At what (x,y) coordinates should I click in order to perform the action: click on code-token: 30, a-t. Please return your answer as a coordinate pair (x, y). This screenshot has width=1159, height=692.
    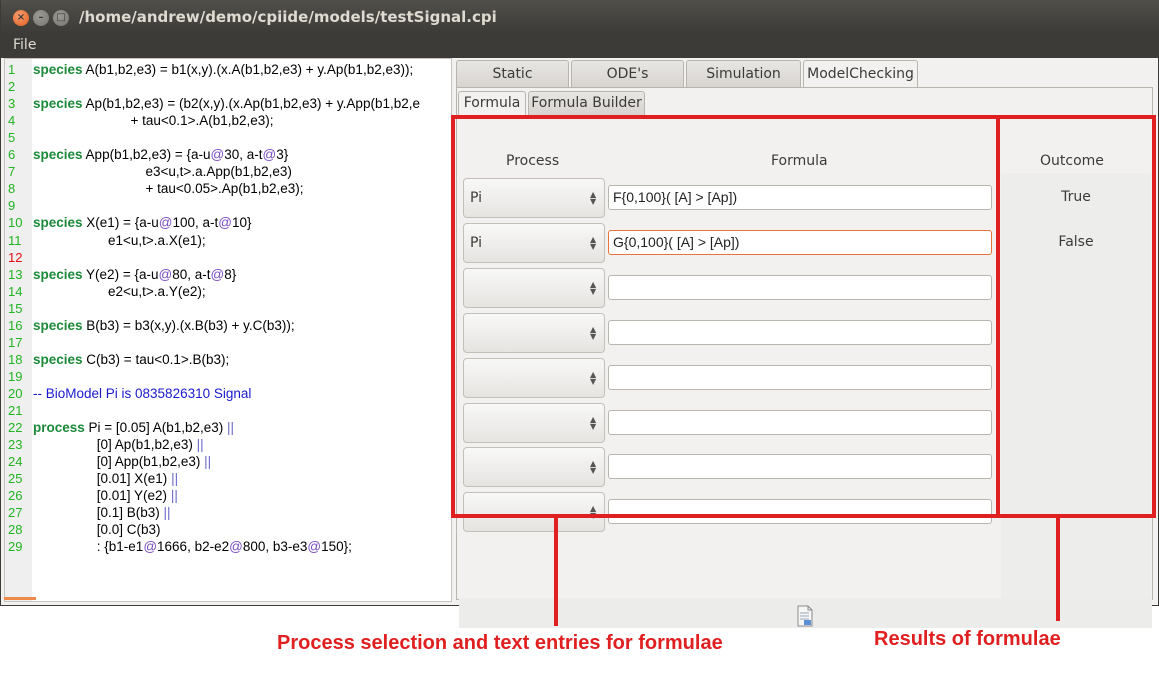
    Looking at the image, I should click on (243, 155).